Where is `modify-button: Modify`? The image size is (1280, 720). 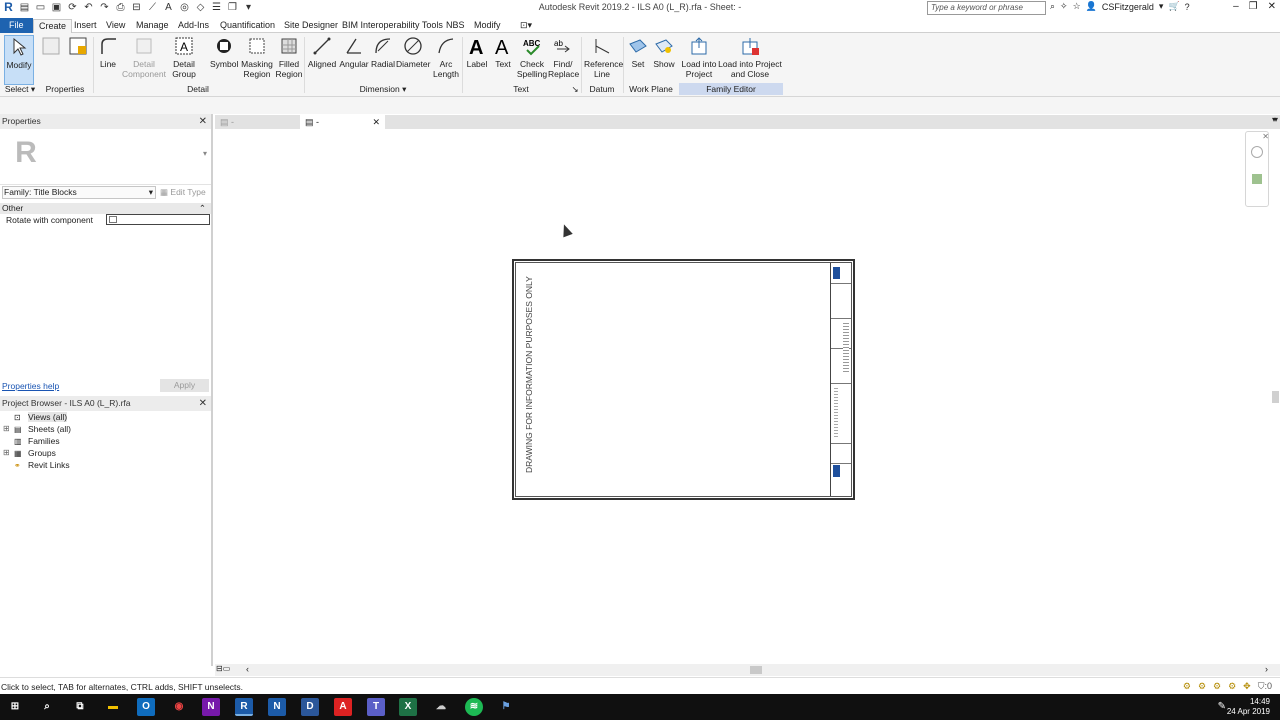
modify-button: Modify is located at coordinates (19, 60).